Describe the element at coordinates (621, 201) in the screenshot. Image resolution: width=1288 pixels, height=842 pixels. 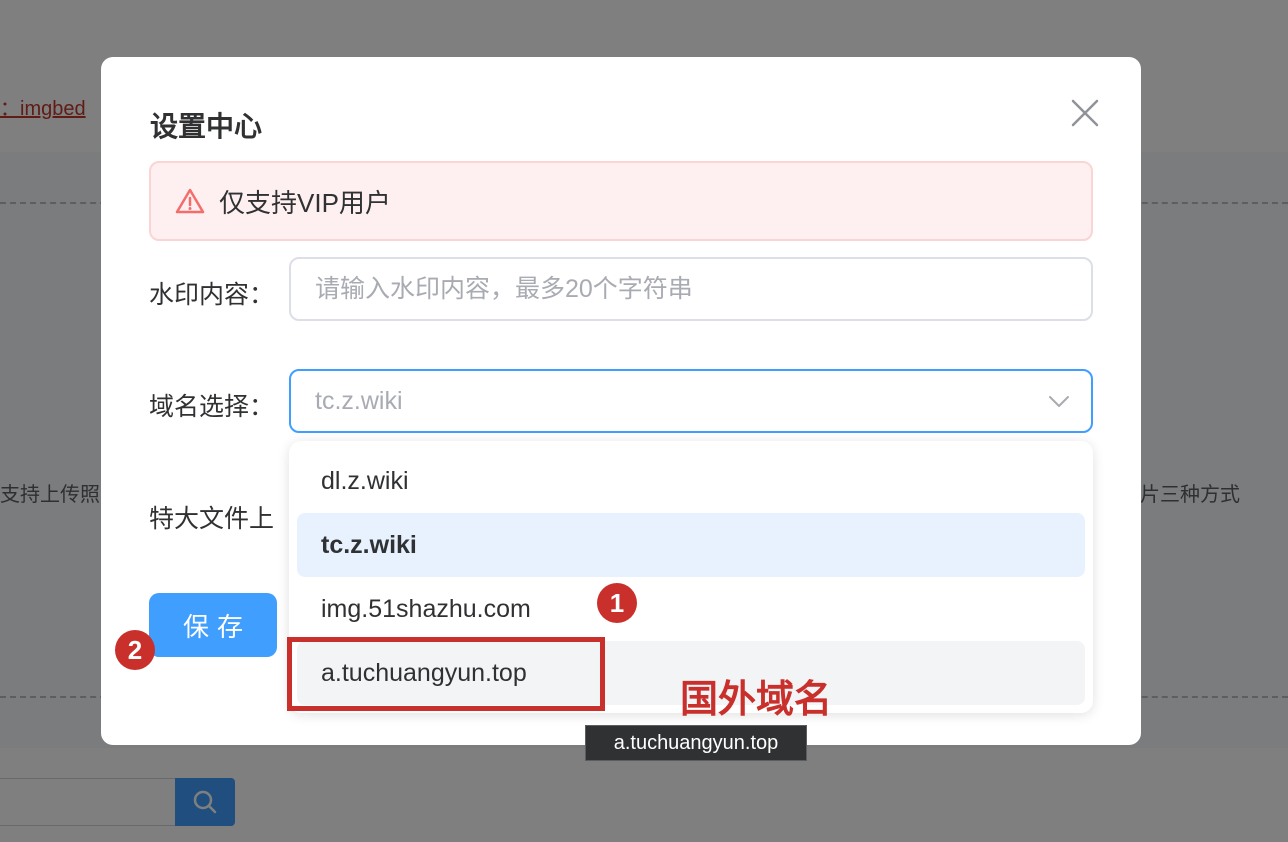
I see `vip-alert: 仅支持VIP用户` at that location.